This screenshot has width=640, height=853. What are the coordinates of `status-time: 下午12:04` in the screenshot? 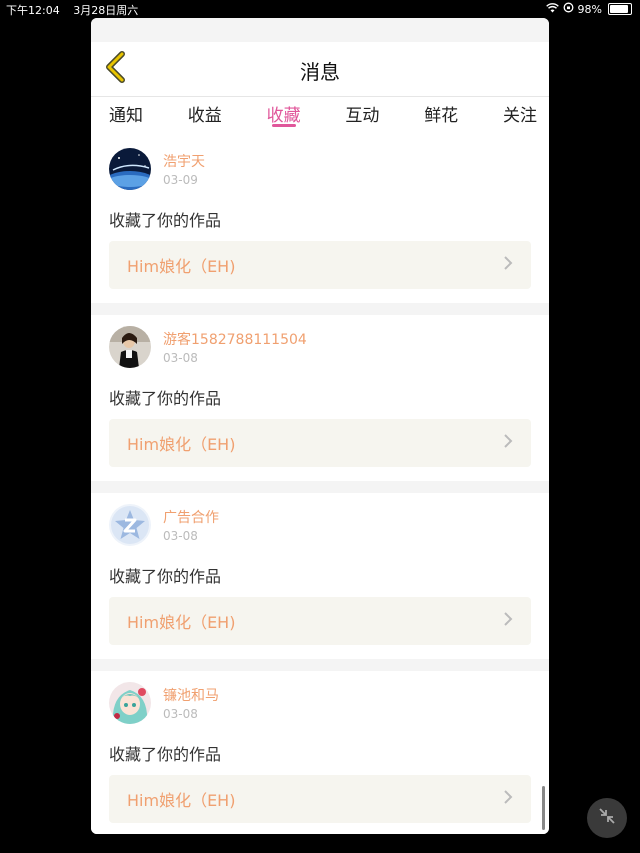 It's located at (33, 10).